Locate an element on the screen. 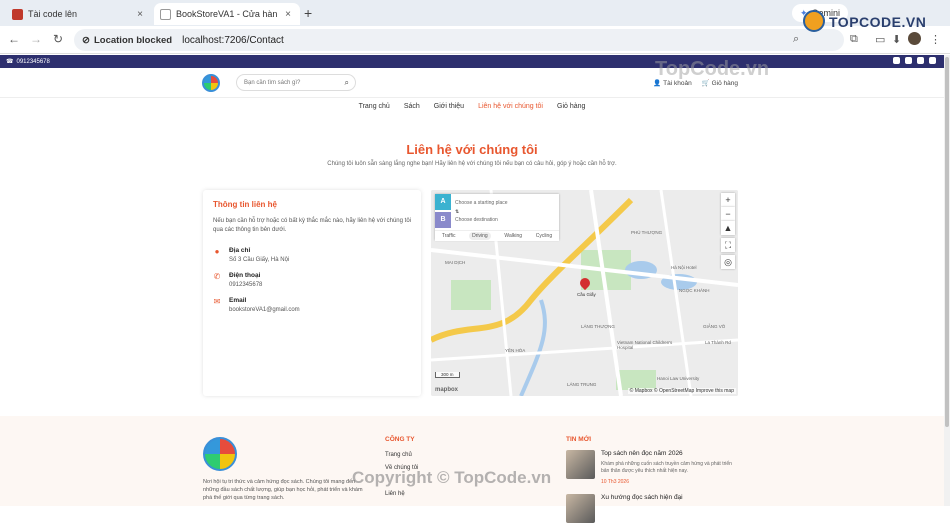  travel-mode-tabs: Traffic Driving Walking Cycling is located at coordinates (497, 235).